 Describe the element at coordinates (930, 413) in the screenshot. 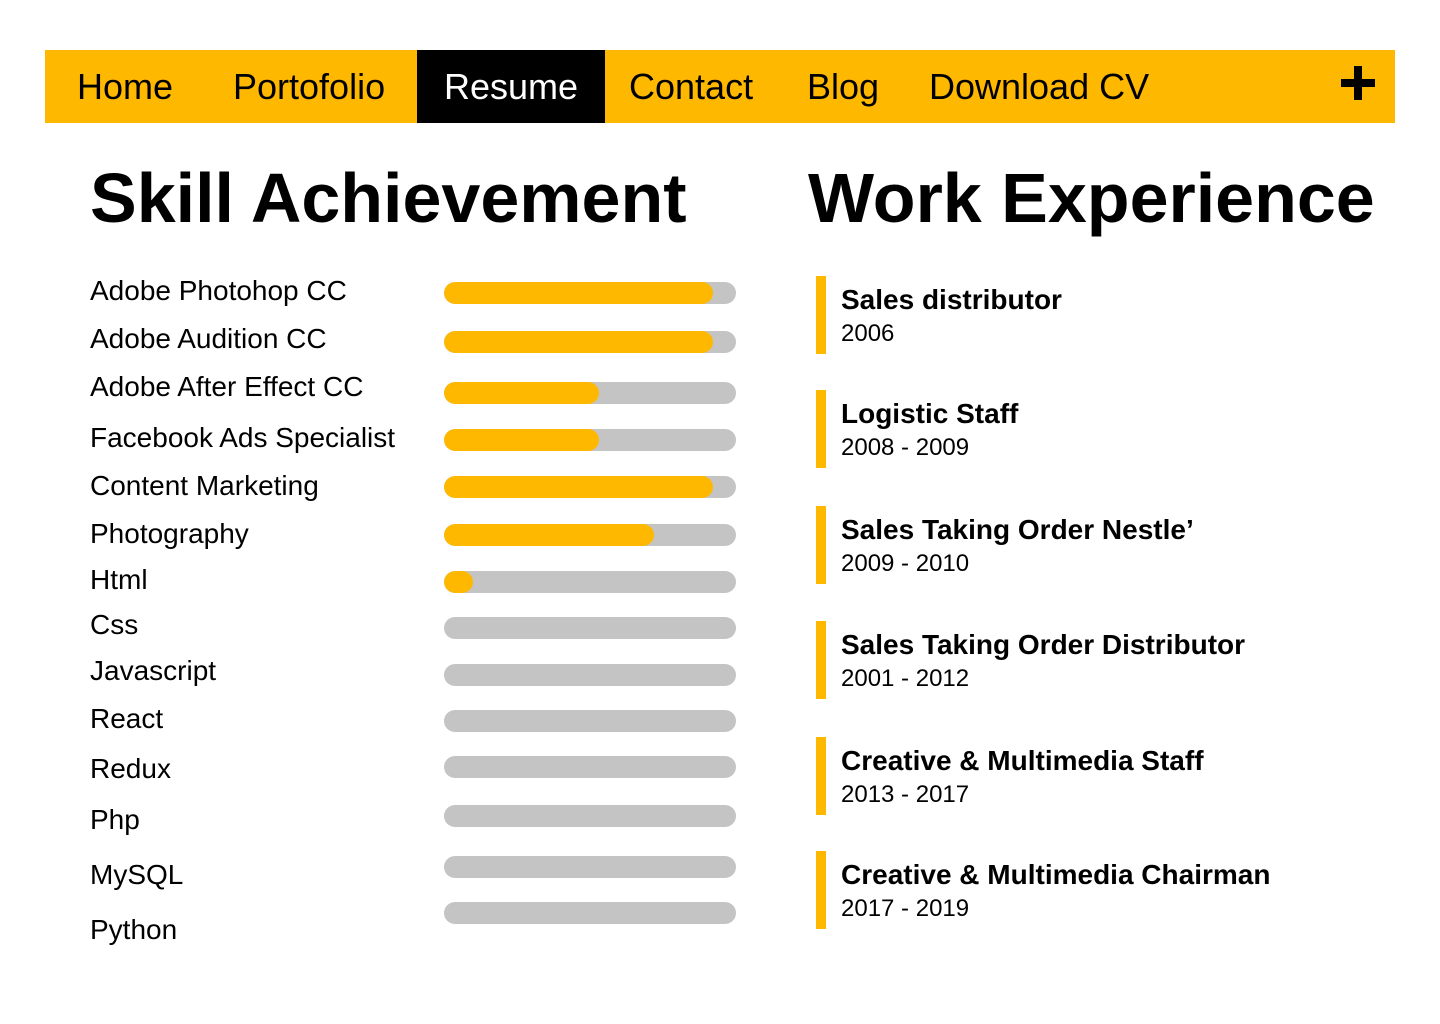

I see `job-title: Logistic Staff` at that location.